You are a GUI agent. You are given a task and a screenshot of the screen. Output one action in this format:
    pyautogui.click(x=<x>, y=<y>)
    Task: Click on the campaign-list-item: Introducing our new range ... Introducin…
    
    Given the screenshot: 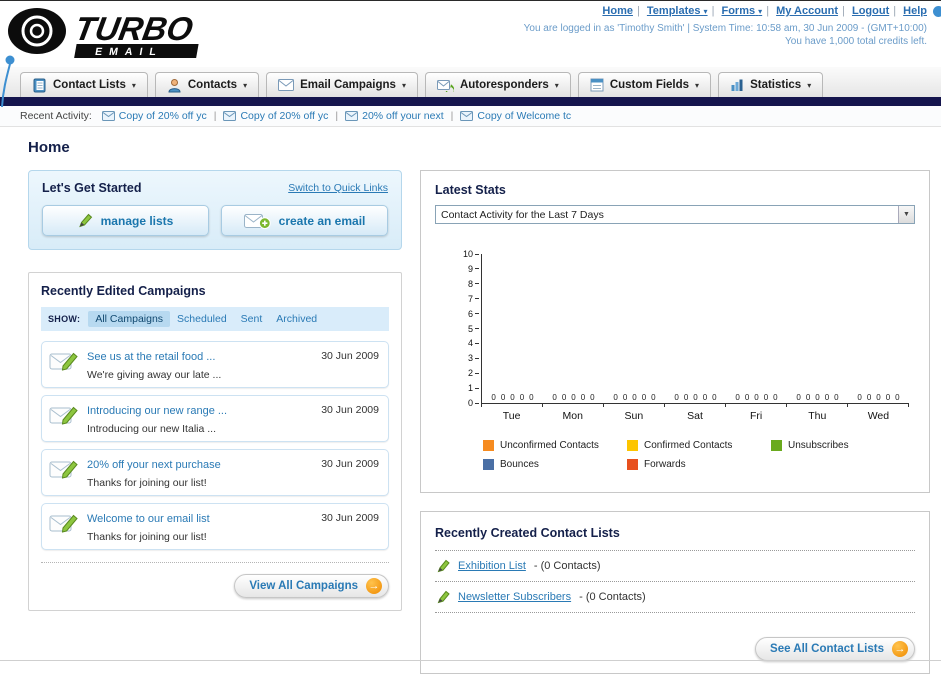 What is the action you would take?
    pyautogui.click(x=215, y=418)
    